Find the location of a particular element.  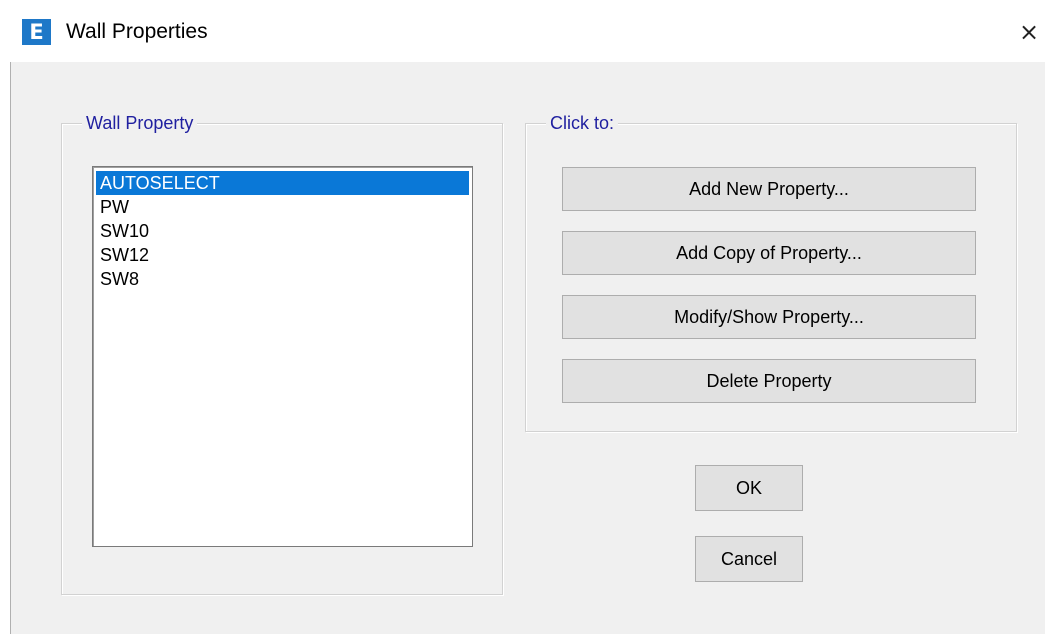

list-item-pw: PW is located at coordinates (282, 207).